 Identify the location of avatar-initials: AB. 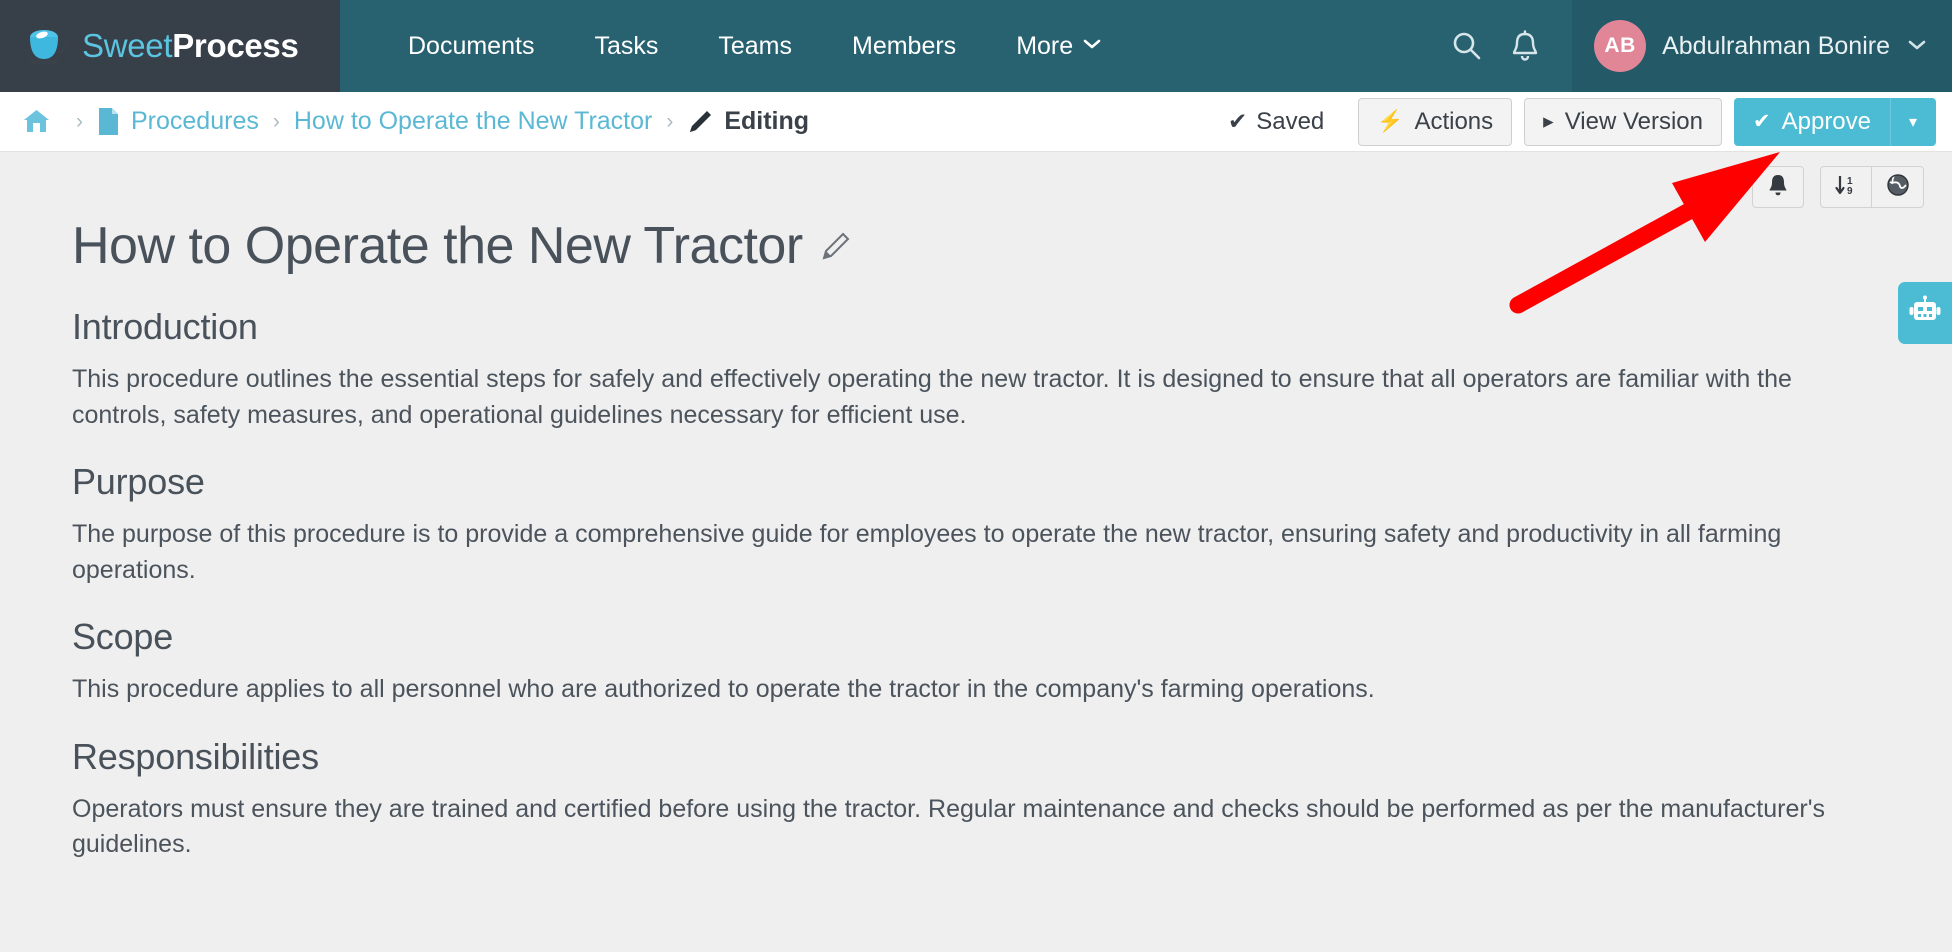
(1620, 45).